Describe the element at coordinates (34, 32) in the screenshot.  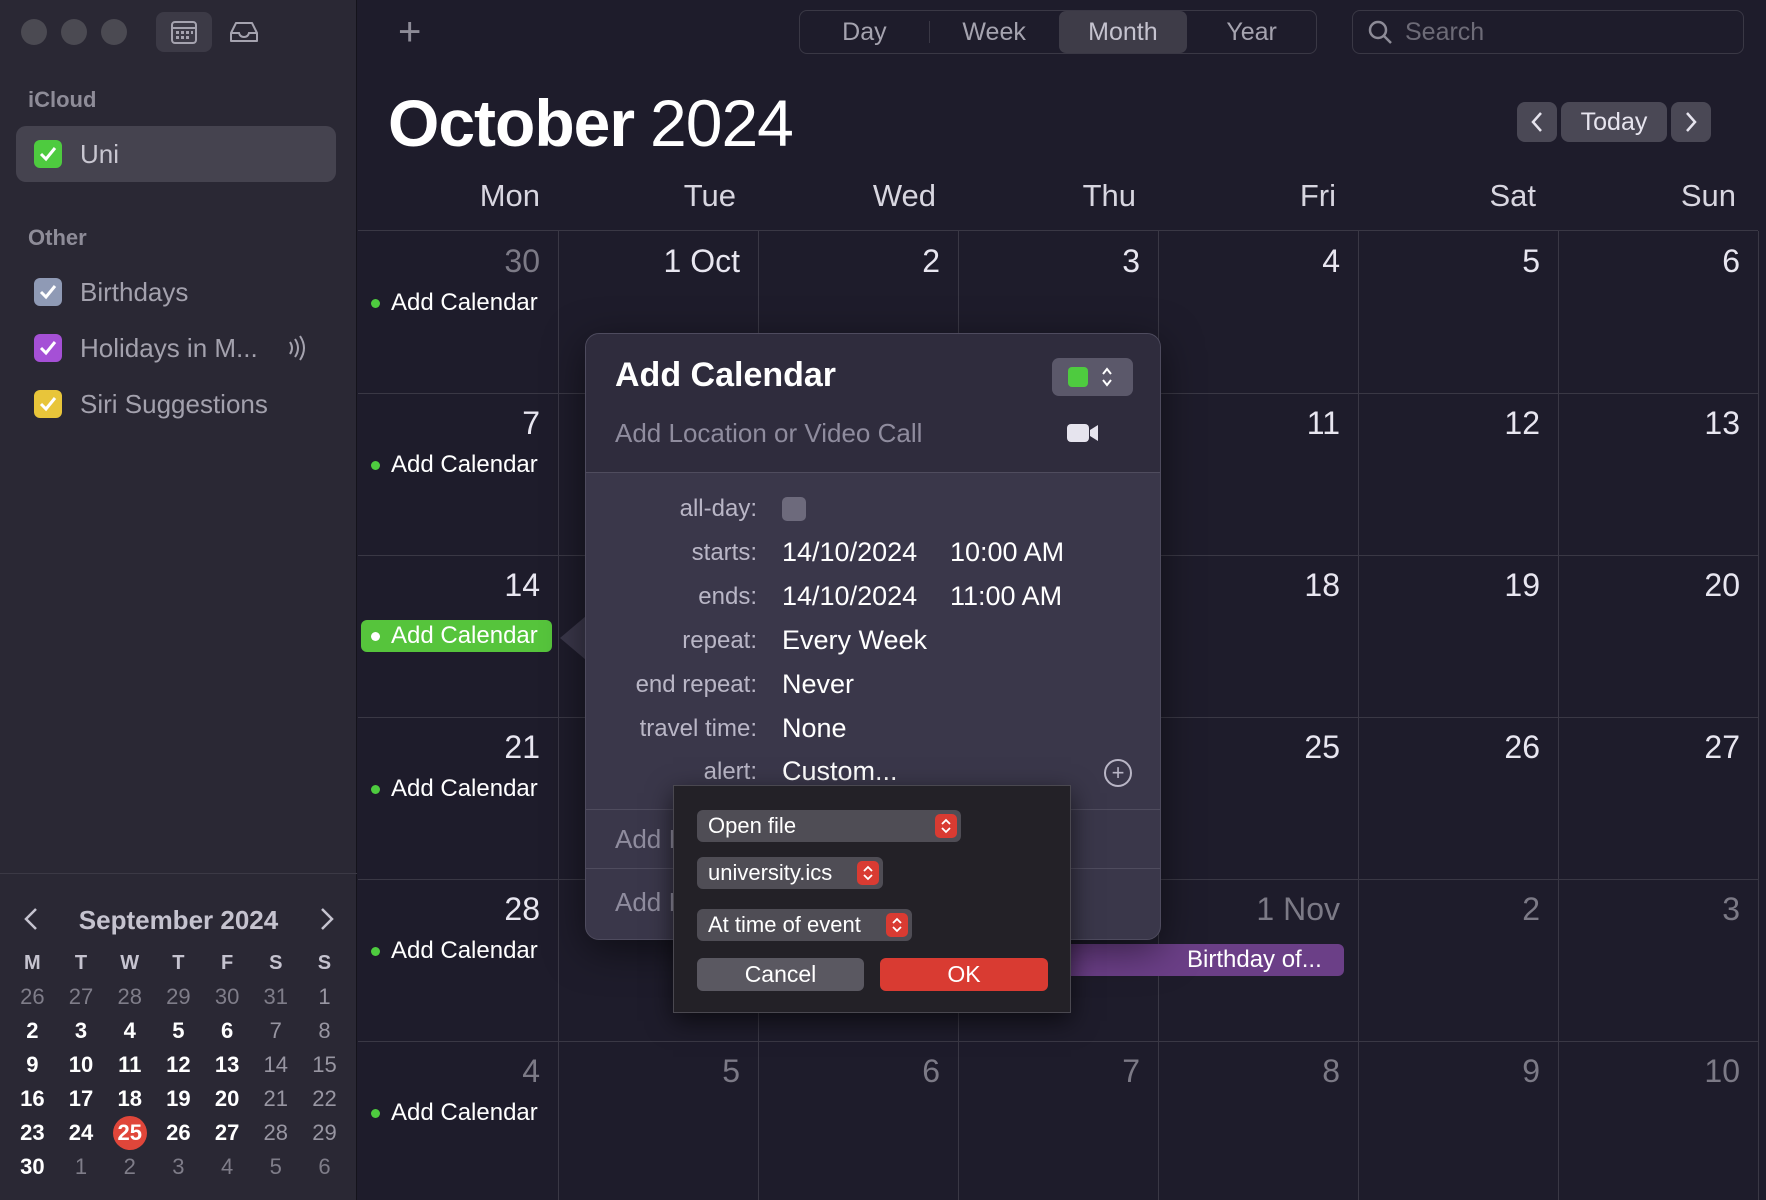
I see `close-window-button` at that location.